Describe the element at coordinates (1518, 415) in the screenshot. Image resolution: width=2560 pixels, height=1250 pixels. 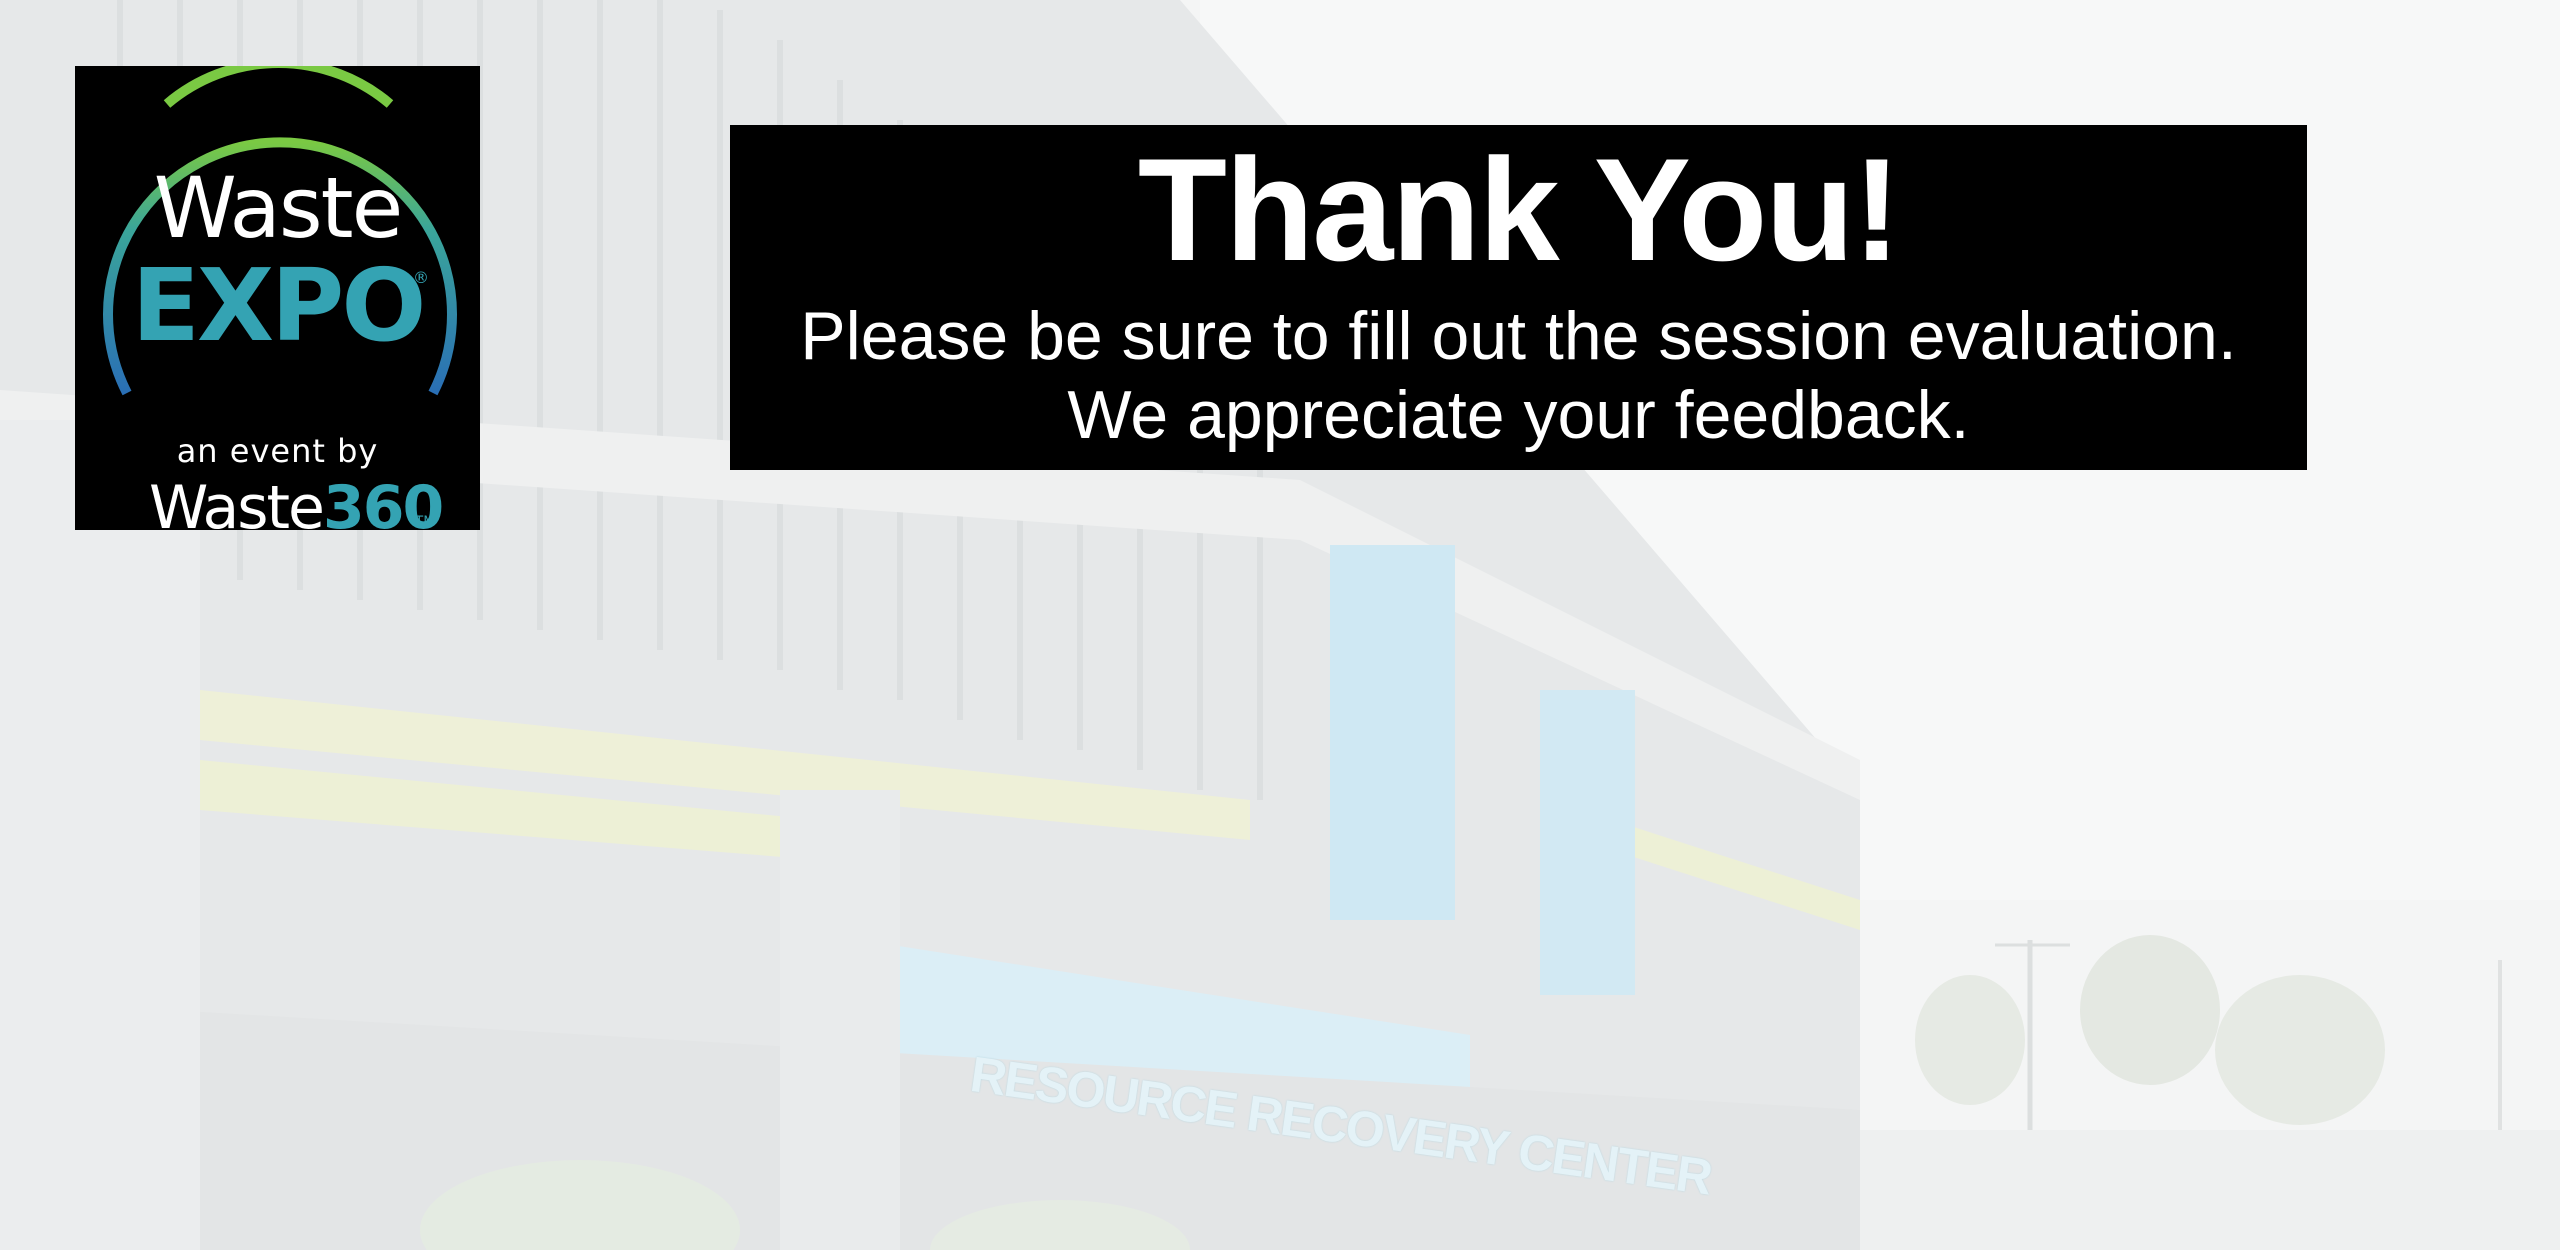
I see `banner-message-line2: We appreciate your feedback.` at that location.